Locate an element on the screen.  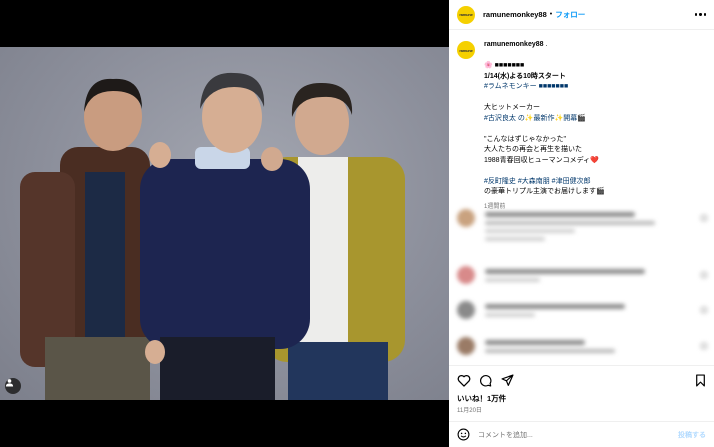
more-options-icon is located at coordinates (700, 14).